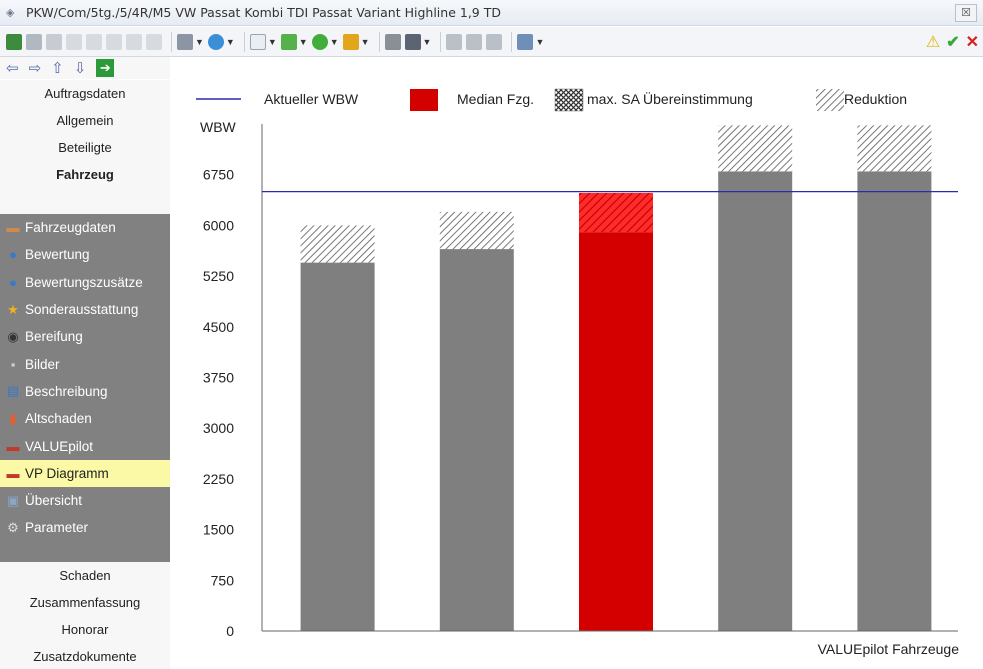 The height and width of the screenshot is (669, 983). Describe the element at coordinates (59, 446) in the screenshot. I see `sidebar-item-label: VALUEpilot` at that location.